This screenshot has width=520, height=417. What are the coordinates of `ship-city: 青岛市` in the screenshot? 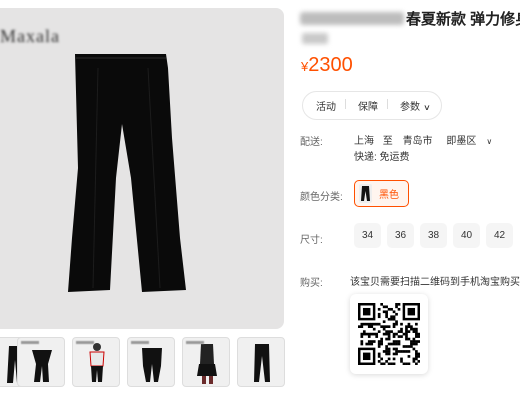 It's located at (418, 141).